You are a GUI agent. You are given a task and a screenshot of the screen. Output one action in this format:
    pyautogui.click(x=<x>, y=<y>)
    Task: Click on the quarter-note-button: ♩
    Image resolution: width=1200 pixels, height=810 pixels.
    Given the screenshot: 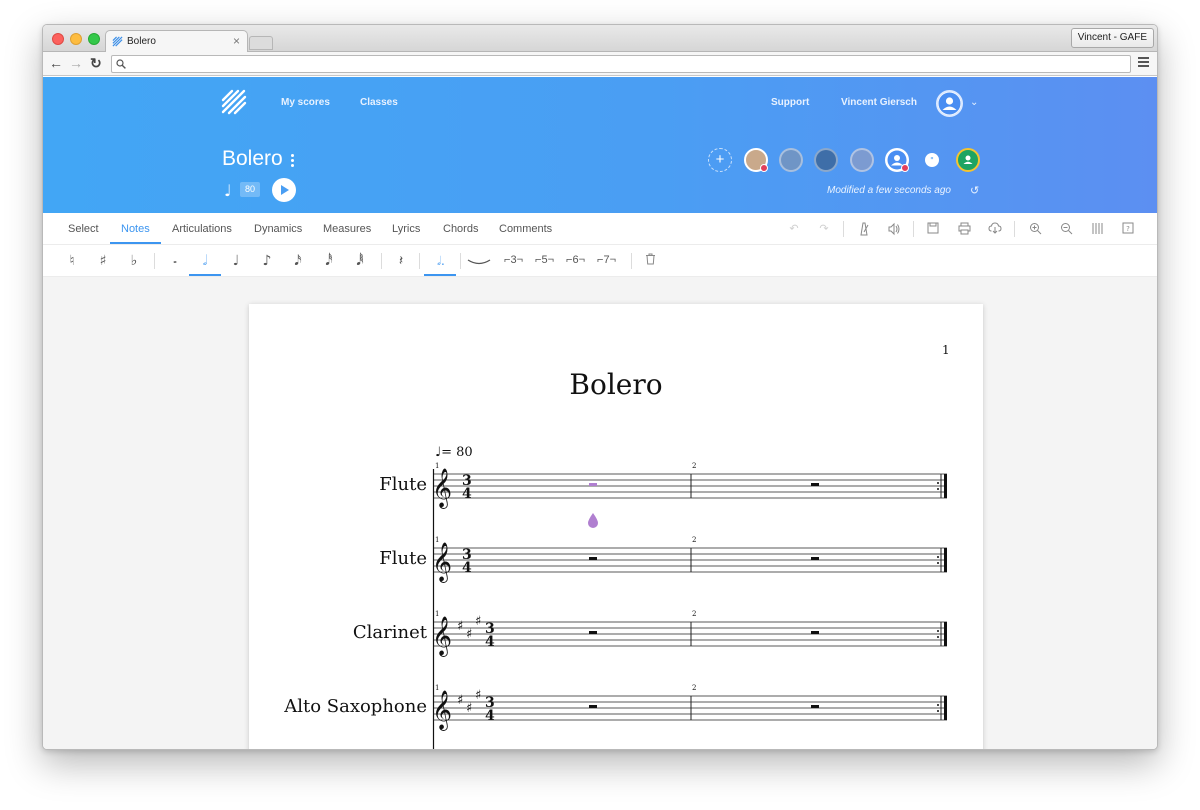 What is the action you would take?
    pyautogui.click(x=236, y=261)
    